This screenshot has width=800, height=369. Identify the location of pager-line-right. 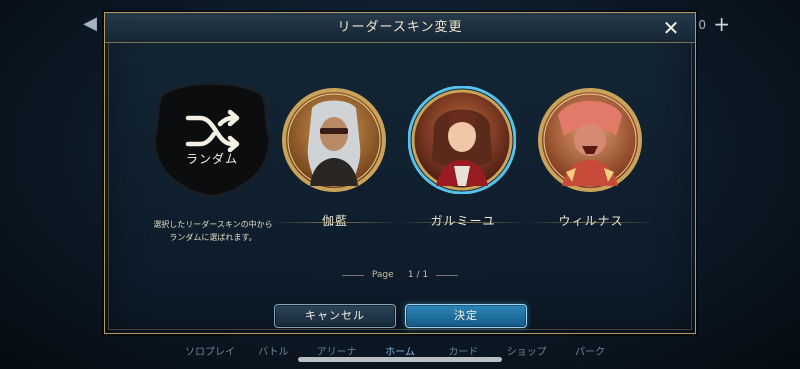
(447, 275).